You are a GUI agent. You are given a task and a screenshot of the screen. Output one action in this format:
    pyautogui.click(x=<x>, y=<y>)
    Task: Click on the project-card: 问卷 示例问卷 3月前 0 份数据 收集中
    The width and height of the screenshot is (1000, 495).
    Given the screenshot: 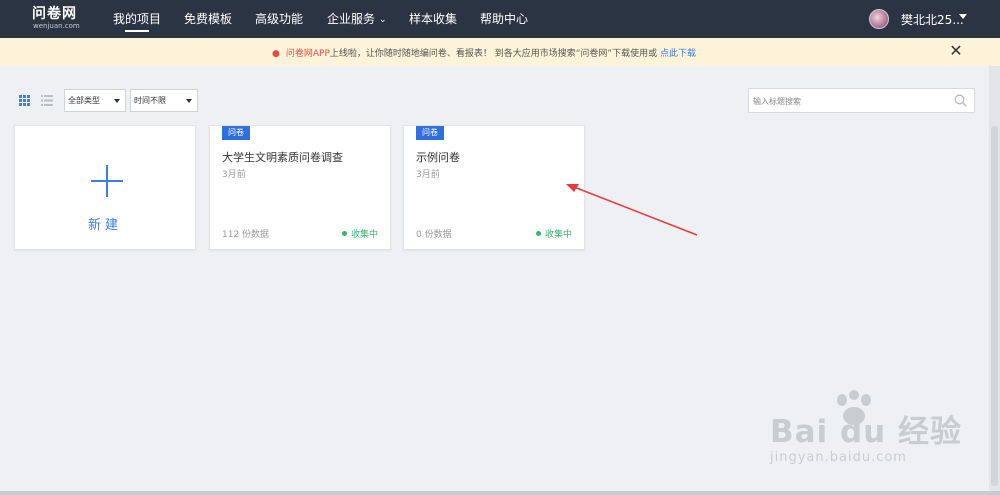 What is the action you would take?
    pyautogui.click(x=494, y=187)
    